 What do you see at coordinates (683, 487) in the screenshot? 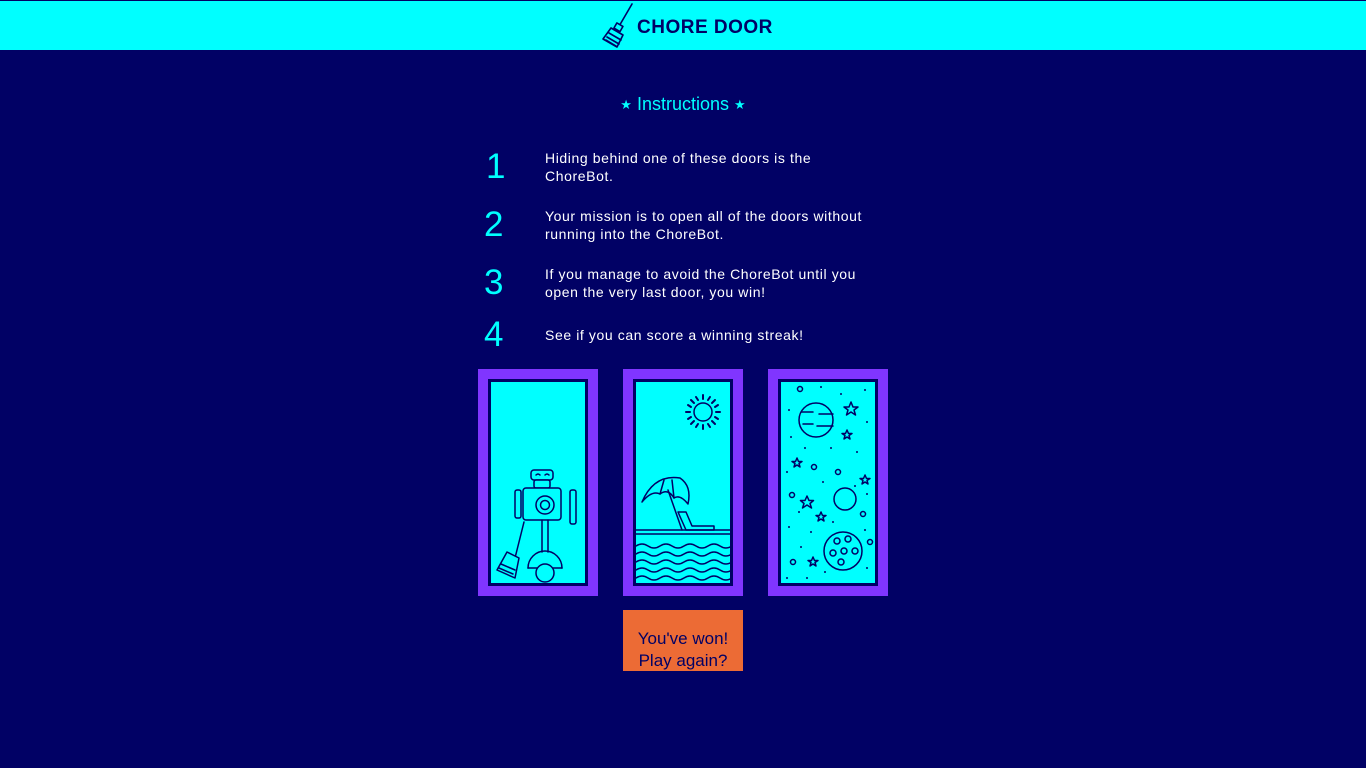
I see `beach-icon` at bounding box center [683, 487].